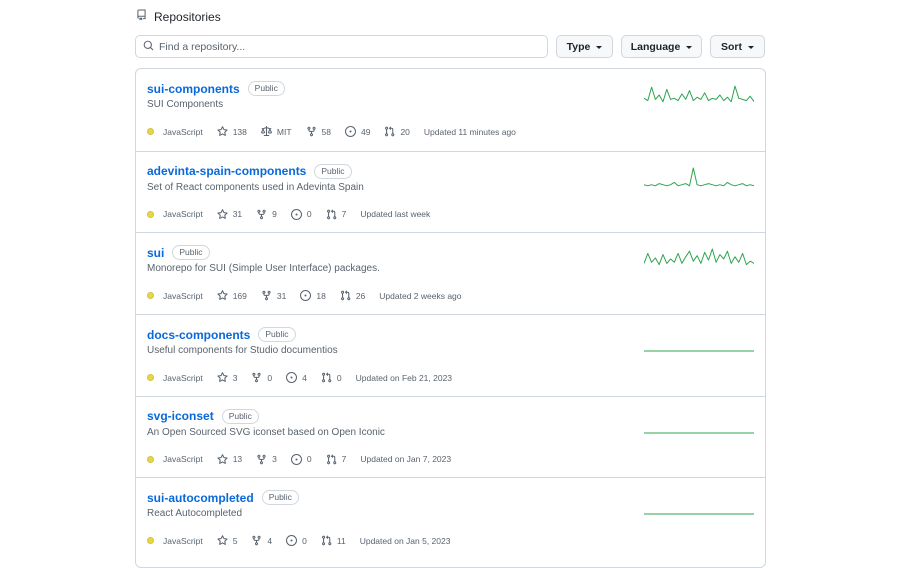 This screenshot has height=568, width=900. Describe the element at coordinates (226, 171) in the screenshot. I see `repo-name-link: adevinta-spain-components` at that location.